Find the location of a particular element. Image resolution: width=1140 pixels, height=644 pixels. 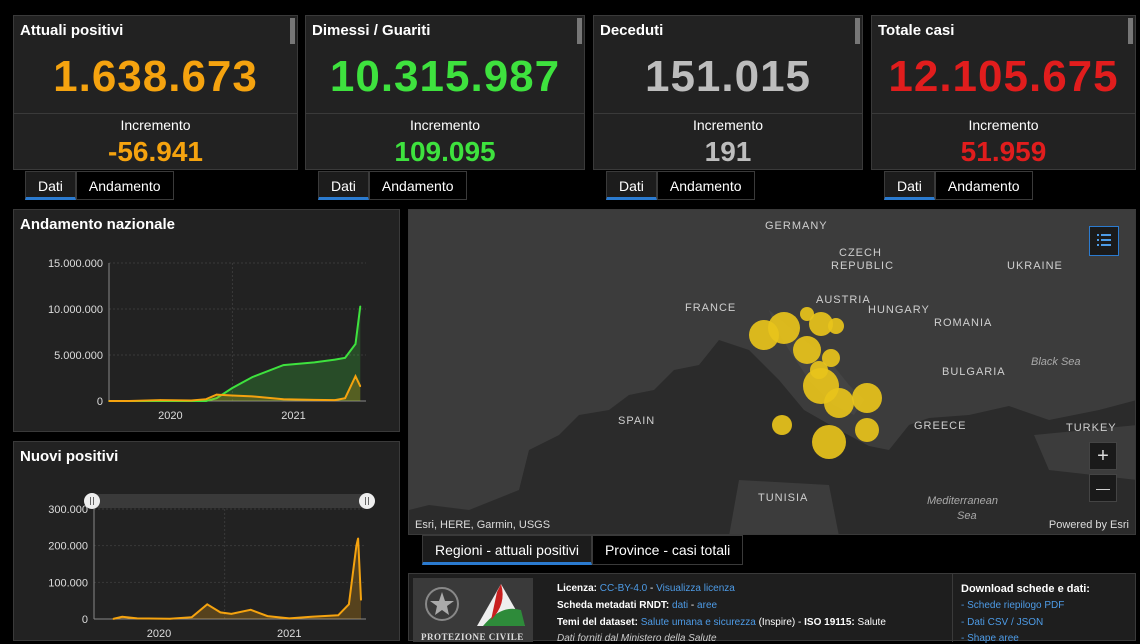

rndt-line: Scheda metadati RNDT: dati - aree is located at coordinates (637, 605).